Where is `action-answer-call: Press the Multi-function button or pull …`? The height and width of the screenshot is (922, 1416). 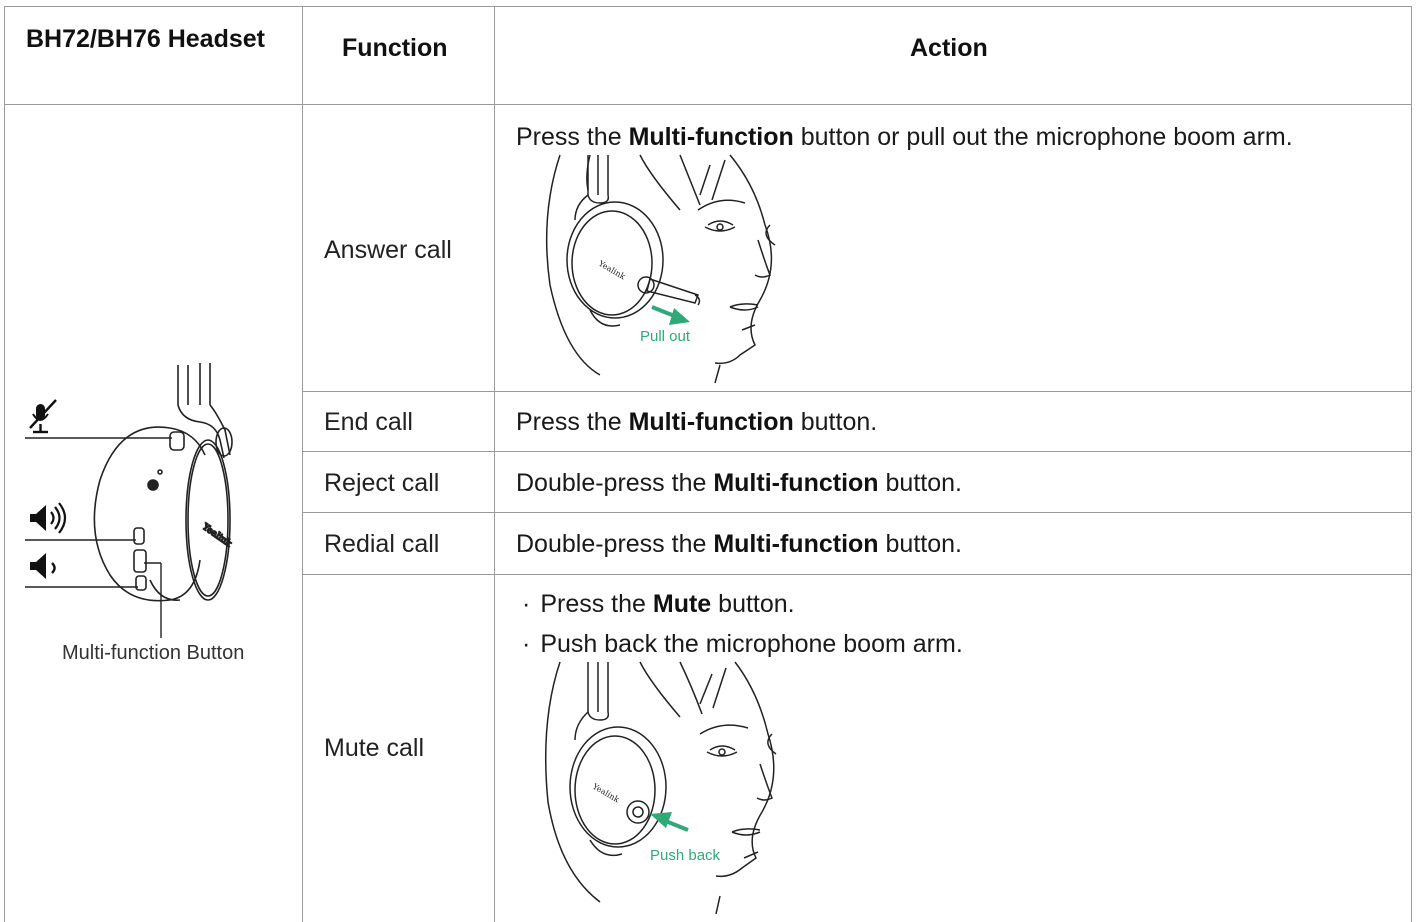
action-answer-call: Press the Multi-function button or pull … is located at coordinates (904, 137).